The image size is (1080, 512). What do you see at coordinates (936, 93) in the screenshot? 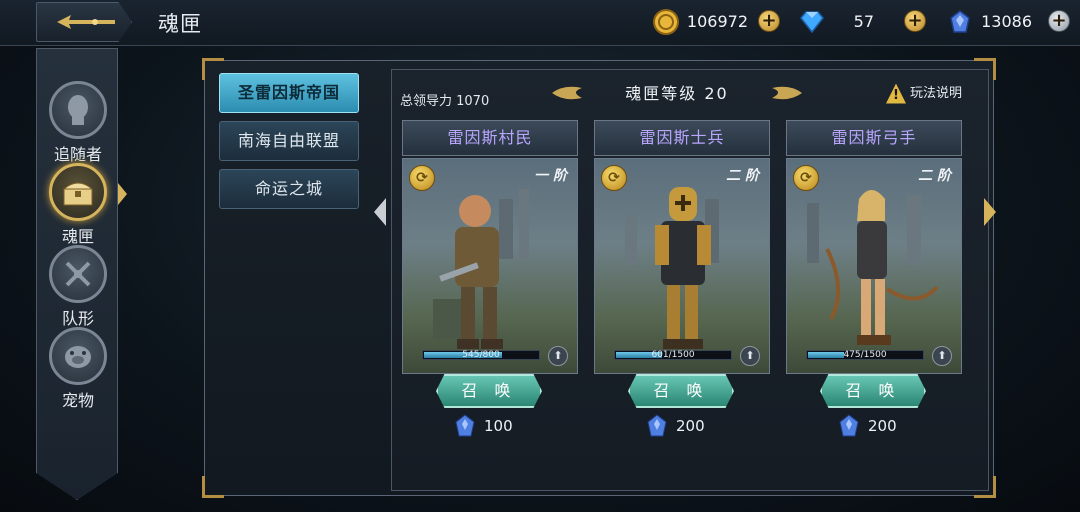
I see `help-label: 玩法说明` at bounding box center [936, 93].